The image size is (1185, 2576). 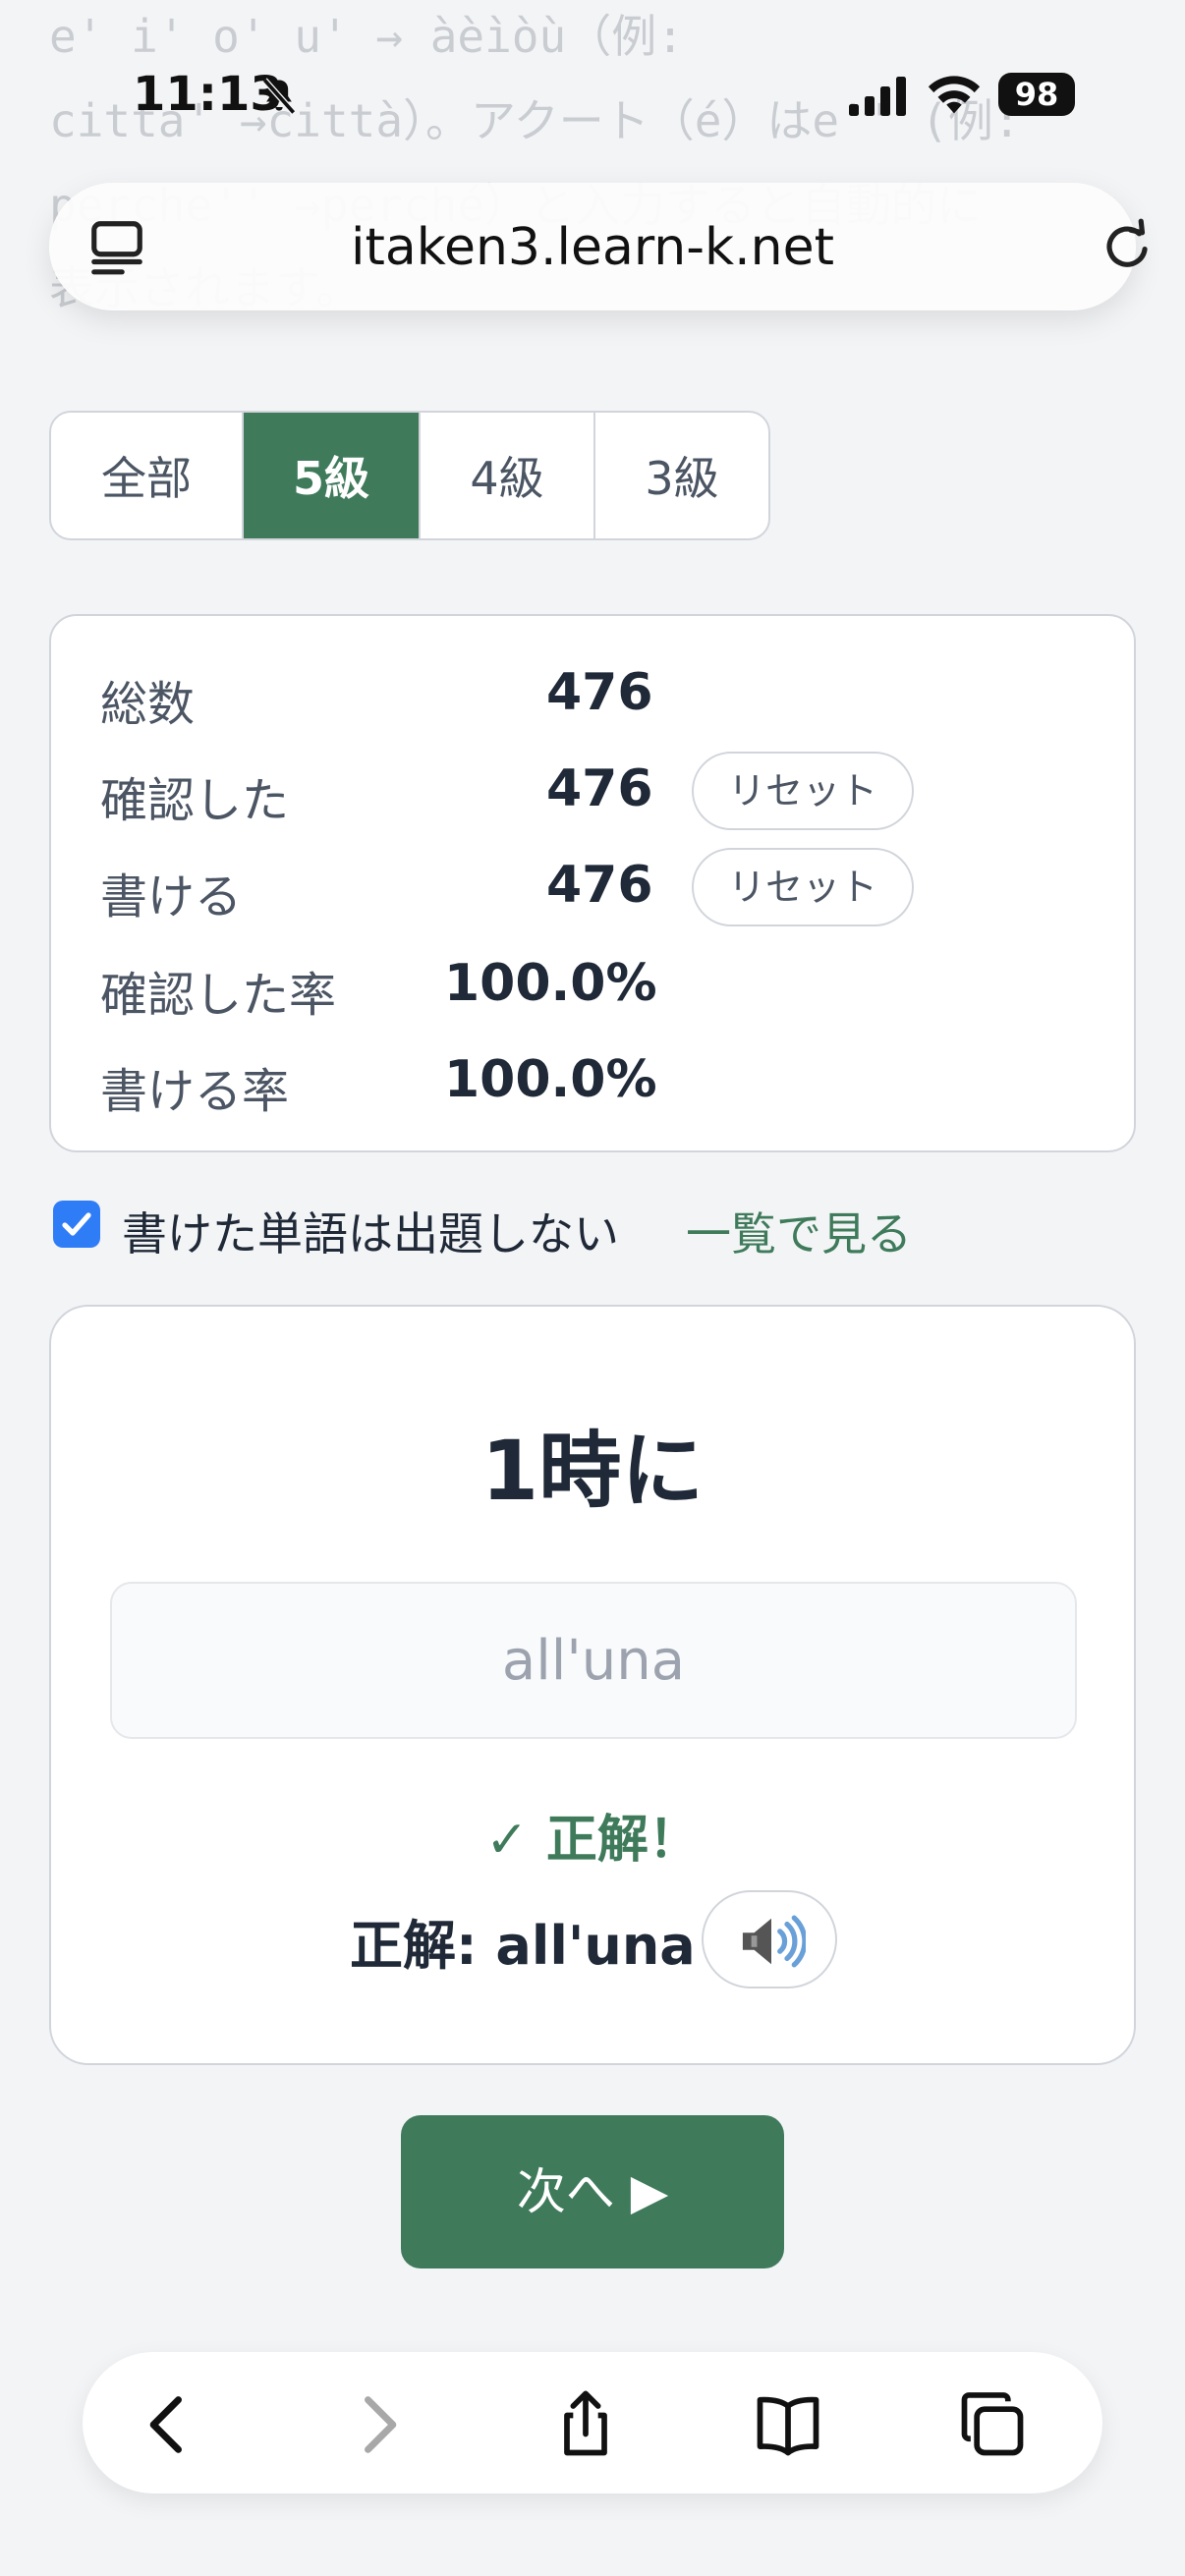 I want to click on stat-label: 確認した, so click(x=195, y=800).